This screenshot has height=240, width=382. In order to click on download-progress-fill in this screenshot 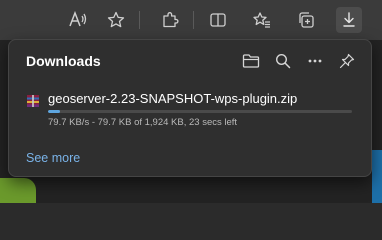, I will do `click(54, 111)`.